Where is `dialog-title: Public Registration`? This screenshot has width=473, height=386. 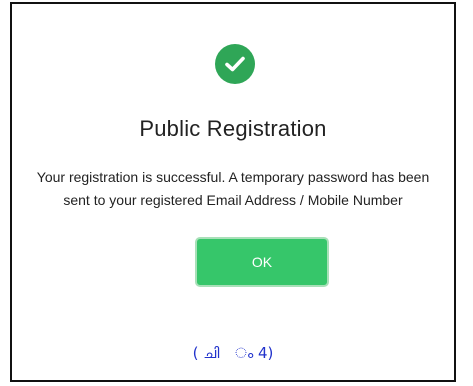 dialog-title: Public Registration is located at coordinates (233, 128).